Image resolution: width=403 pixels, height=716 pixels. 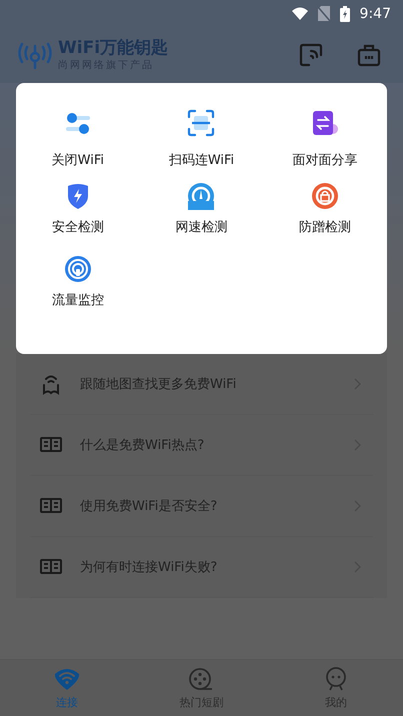 What do you see at coordinates (335, 678) in the screenshot?
I see `smiley-icon` at bounding box center [335, 678].